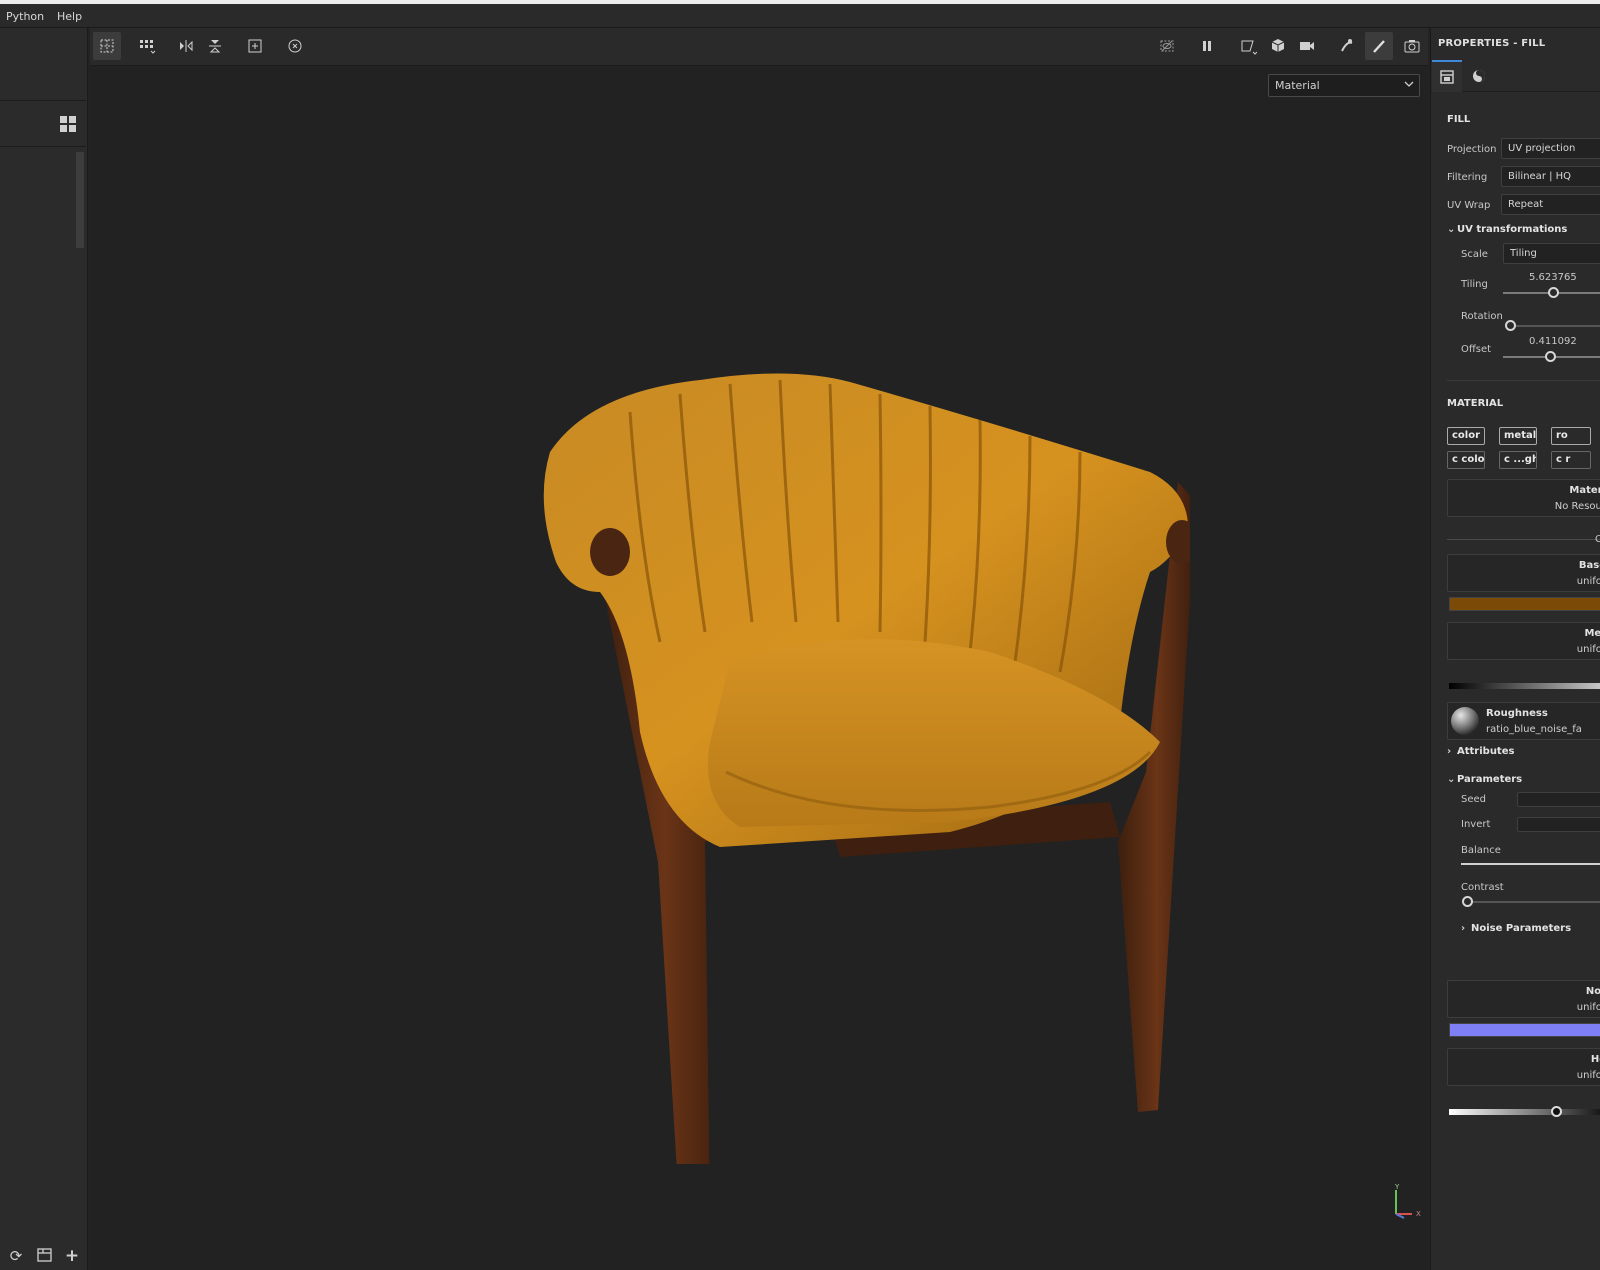  What do you see at coordinates (1467, 177) in the screenshot?
I see `filtering-label: Filtering` at bounding box center [1467, 177].